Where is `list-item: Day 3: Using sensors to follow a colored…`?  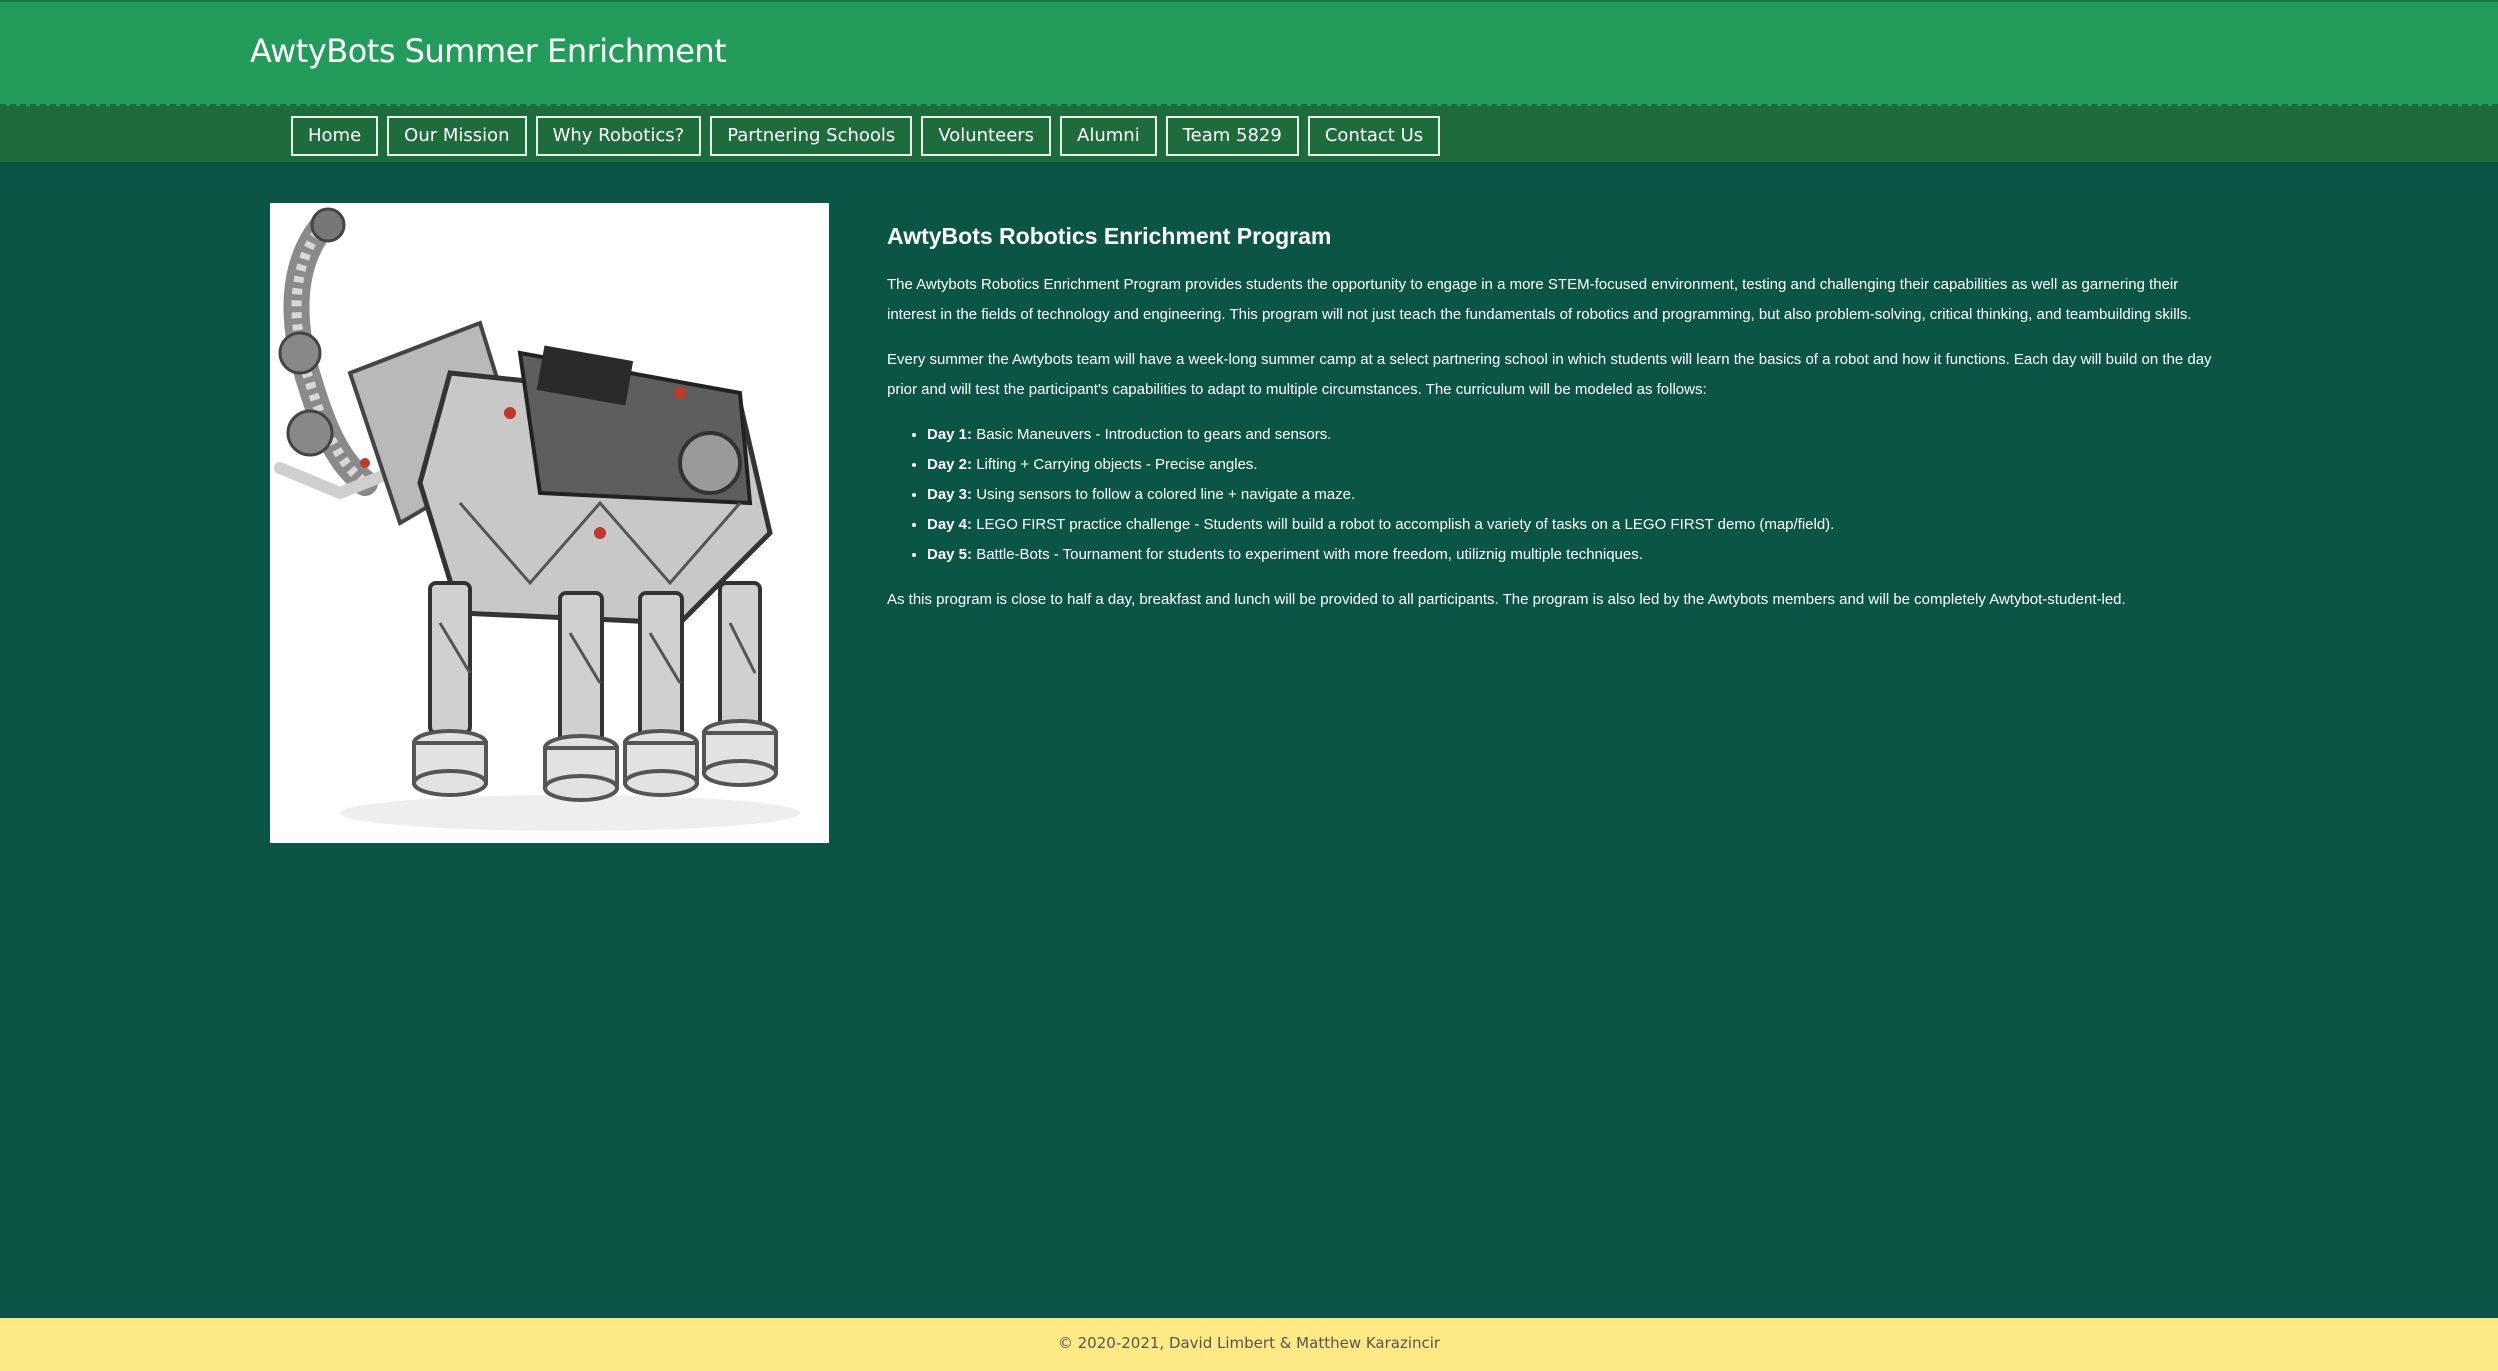 list-item: Day 3: Using sensors to follow a colored… is located at coordinates (1572, 495).